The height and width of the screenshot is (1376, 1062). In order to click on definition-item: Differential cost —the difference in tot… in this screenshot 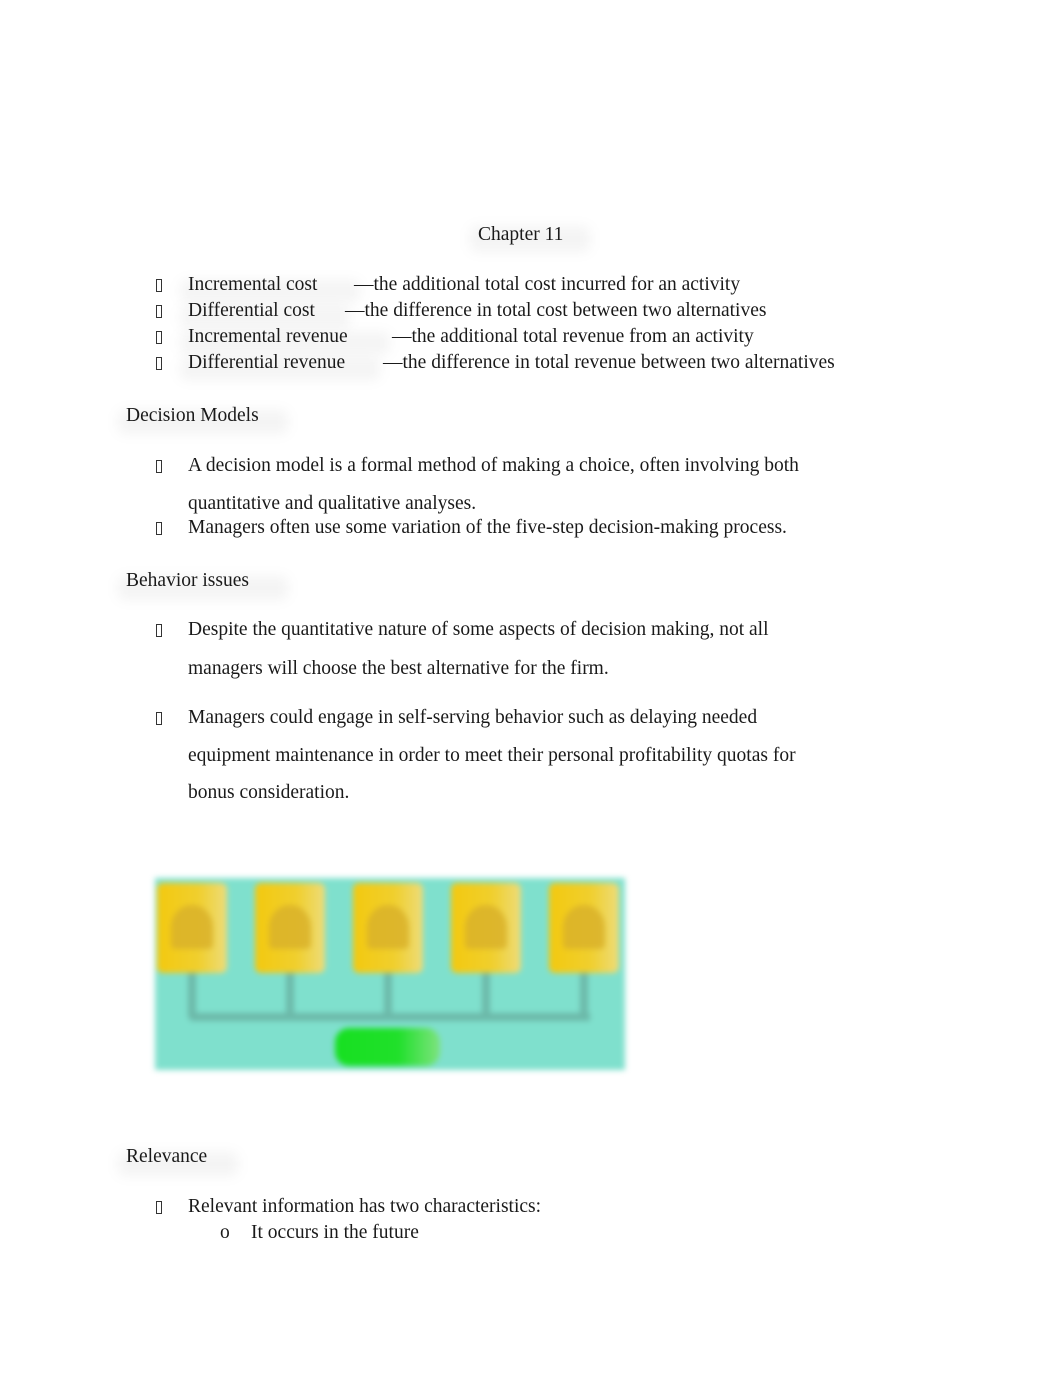, I will do `click(477, 311)`.